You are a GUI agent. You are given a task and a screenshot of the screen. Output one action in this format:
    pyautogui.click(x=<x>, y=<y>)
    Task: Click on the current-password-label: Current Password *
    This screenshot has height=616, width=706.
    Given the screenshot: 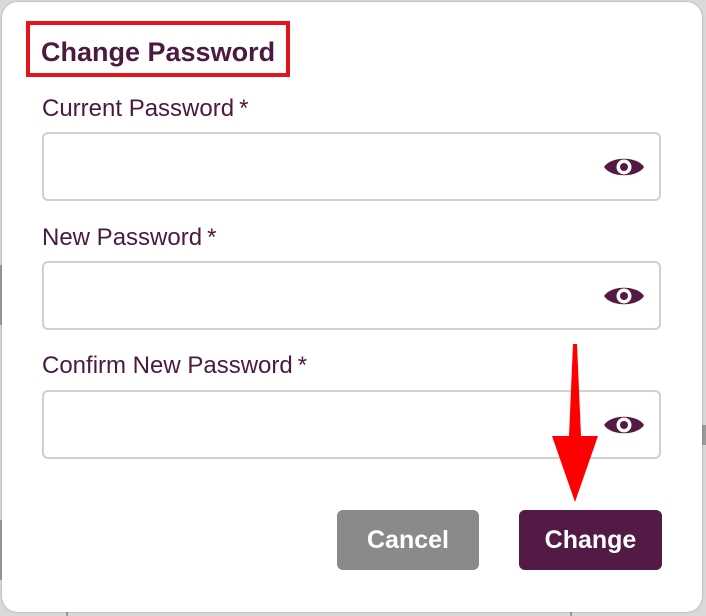 What is the action you would take?
    pyautogui.click(x=145, y=109)
    